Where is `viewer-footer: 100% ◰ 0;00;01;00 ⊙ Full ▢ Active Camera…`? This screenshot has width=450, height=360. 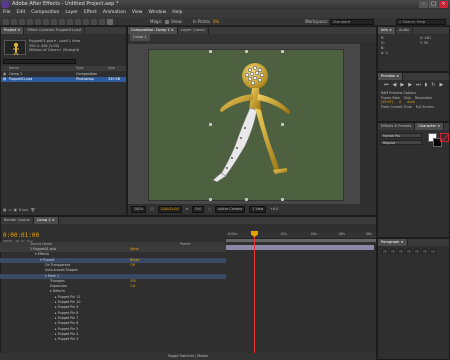
viewer-footer: 100% ◰ 0;00;01;00 ⊙ Full ▢ Active Camera… is located at coordinates (244, 209).